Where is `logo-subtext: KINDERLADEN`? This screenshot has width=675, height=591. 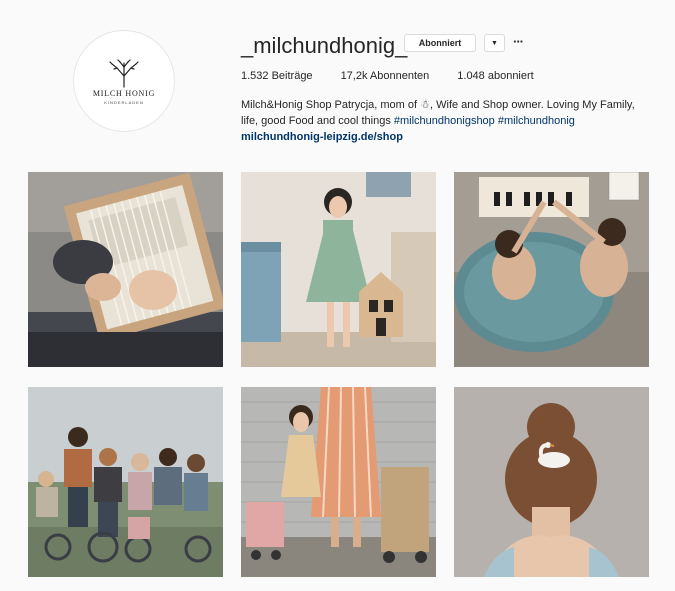
logo-subtext: KINDERLADEN is located at coordinates (124, 102).